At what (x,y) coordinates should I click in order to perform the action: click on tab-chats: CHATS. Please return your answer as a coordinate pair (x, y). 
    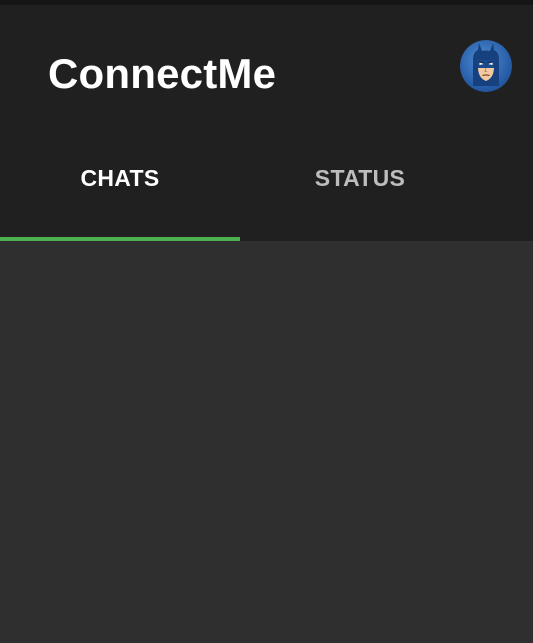
    Looking at the image, I should click on (120, 188).